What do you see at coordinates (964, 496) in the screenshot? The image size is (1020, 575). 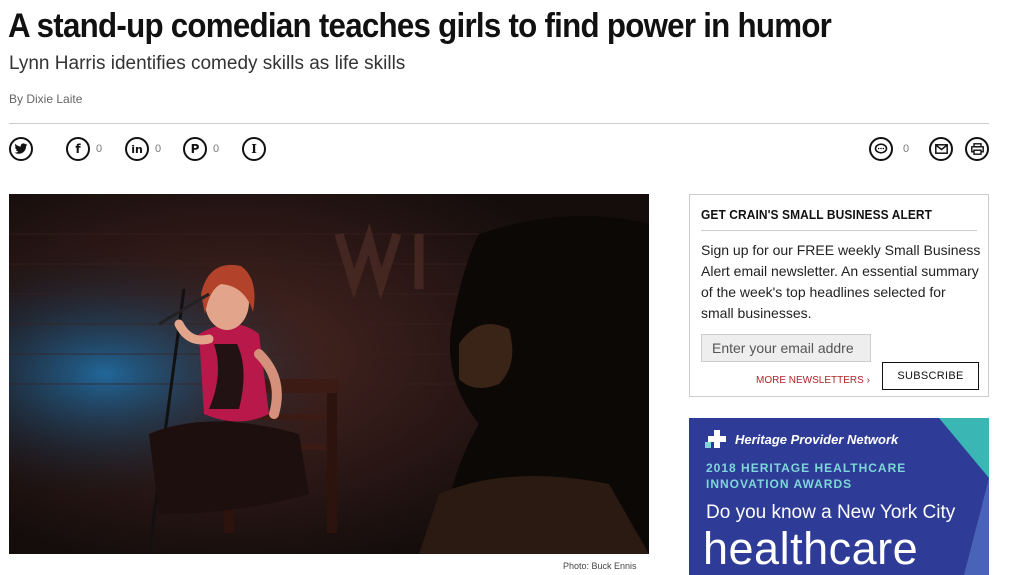 I see `ad-decorative-stripe` at bounding box center [964, 496].